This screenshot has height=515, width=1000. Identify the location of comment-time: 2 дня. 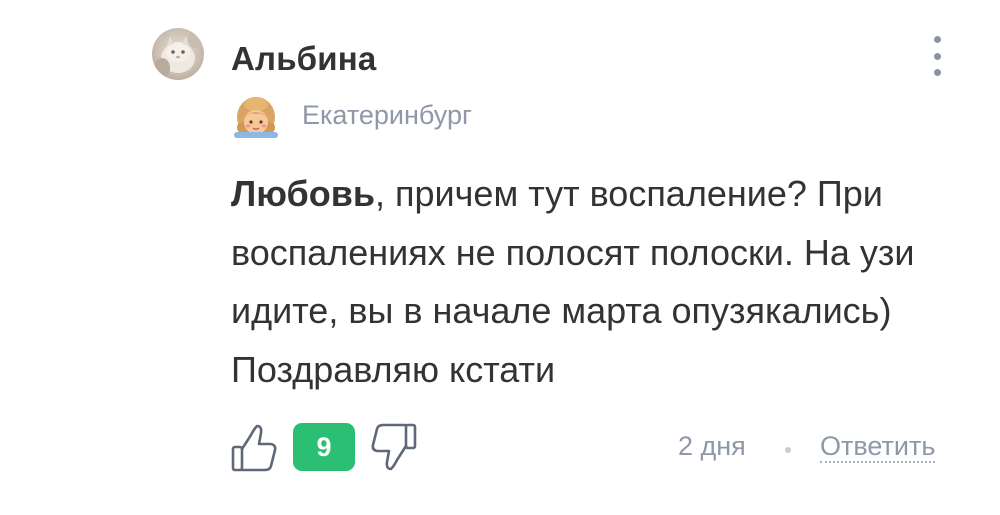
(712, 446).